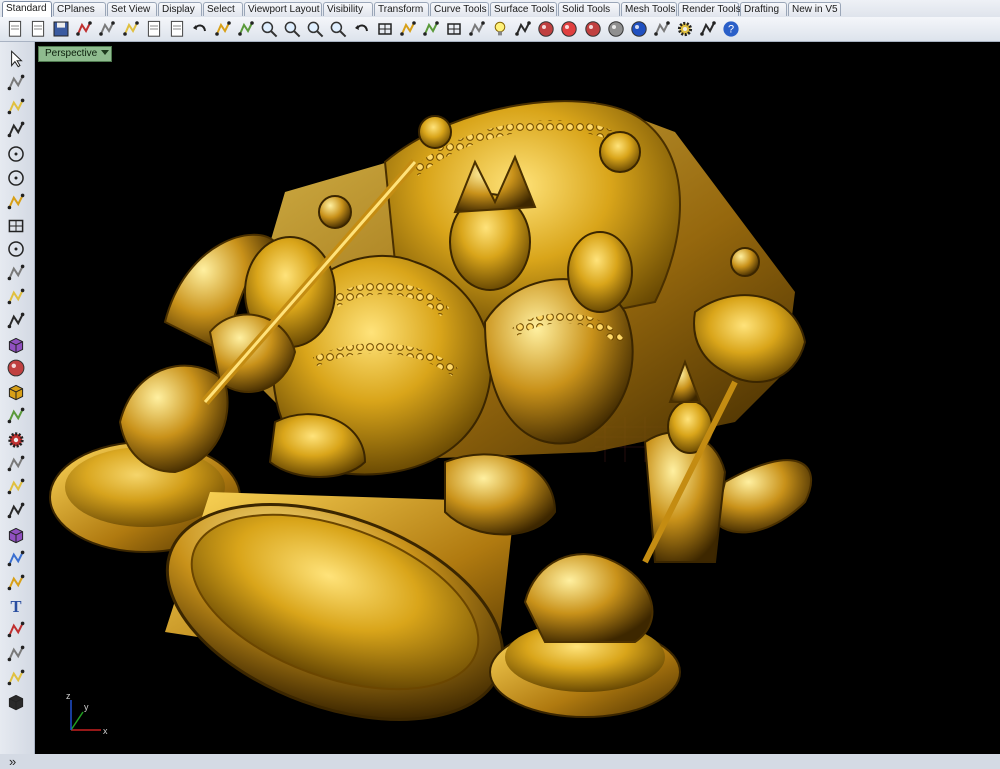 The image size is (1000, 769). Describe the element at coordinates (569, 29) in the screenshot. I see `color-wheel-icon` at that location.